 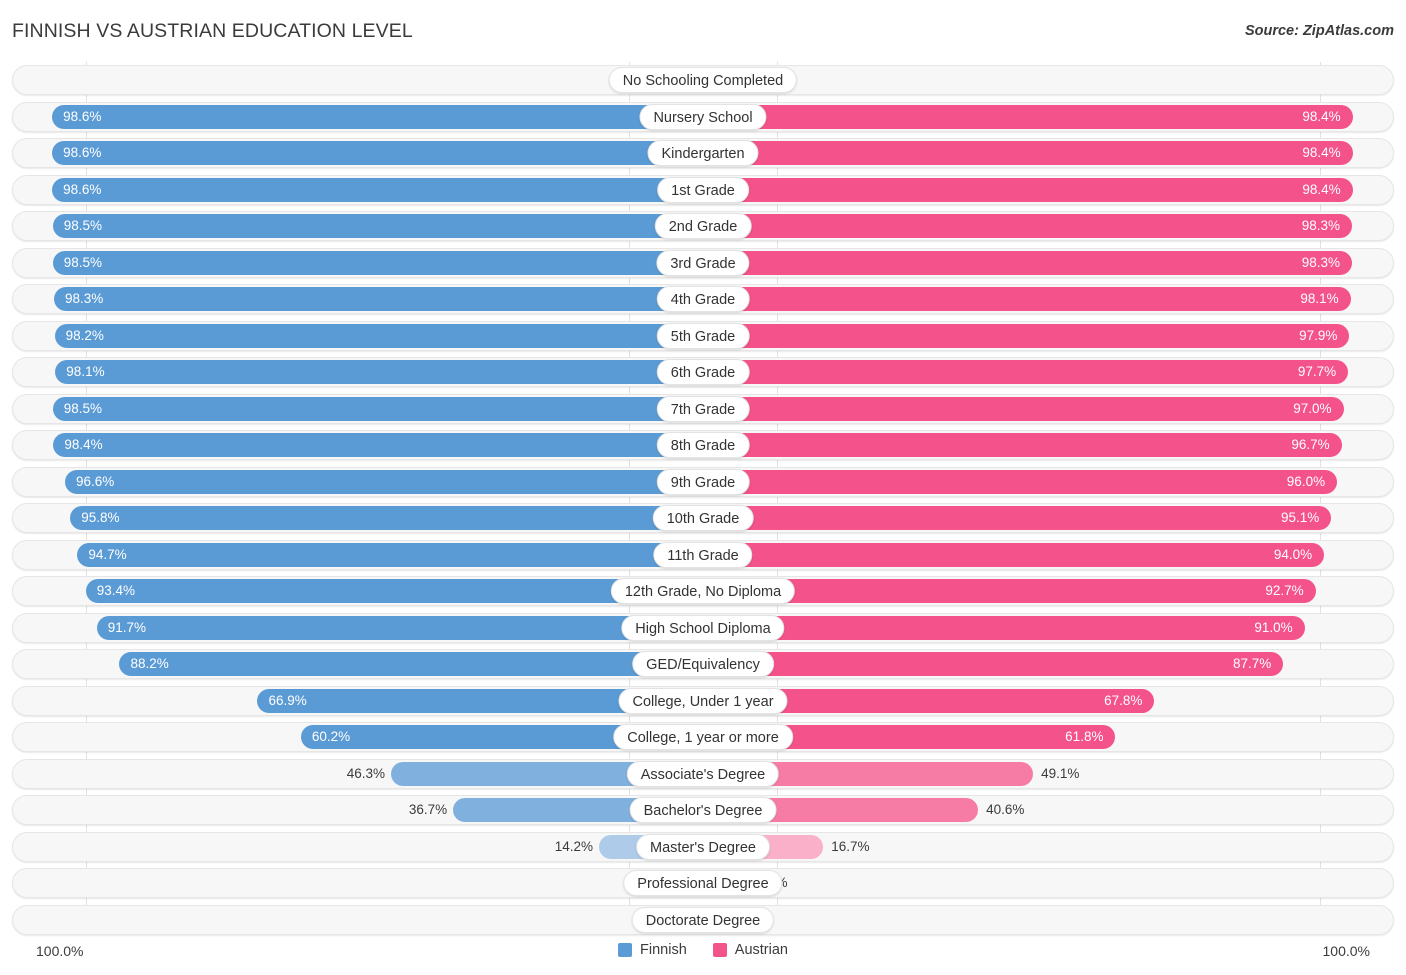 I want to click on category-label: 5th Grade, so click(x=703, y=335).